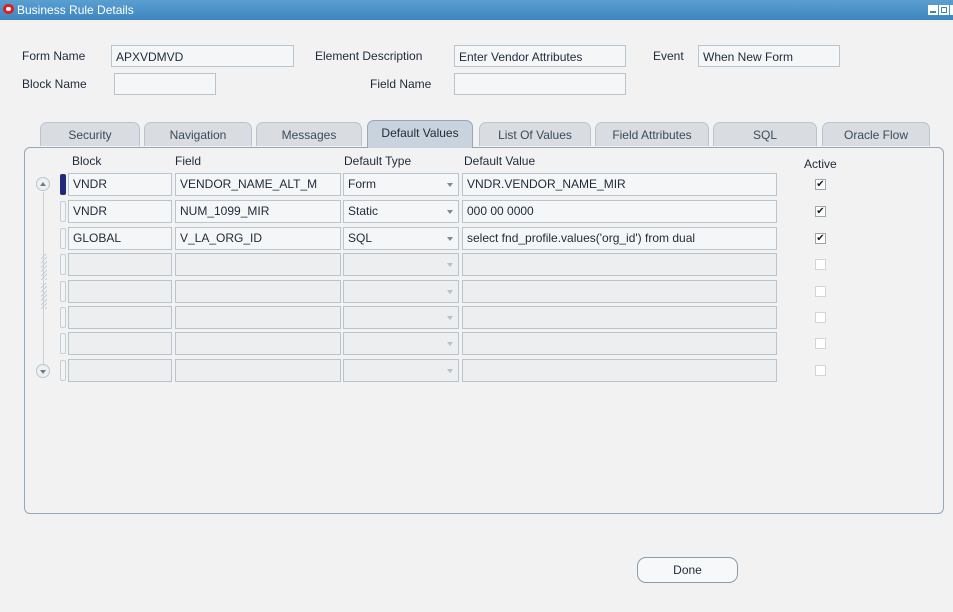  Describe the element at coordinates (540, 56) in the screenshot. I see `element-description-field: Enter Vendor Attributes` at that location.